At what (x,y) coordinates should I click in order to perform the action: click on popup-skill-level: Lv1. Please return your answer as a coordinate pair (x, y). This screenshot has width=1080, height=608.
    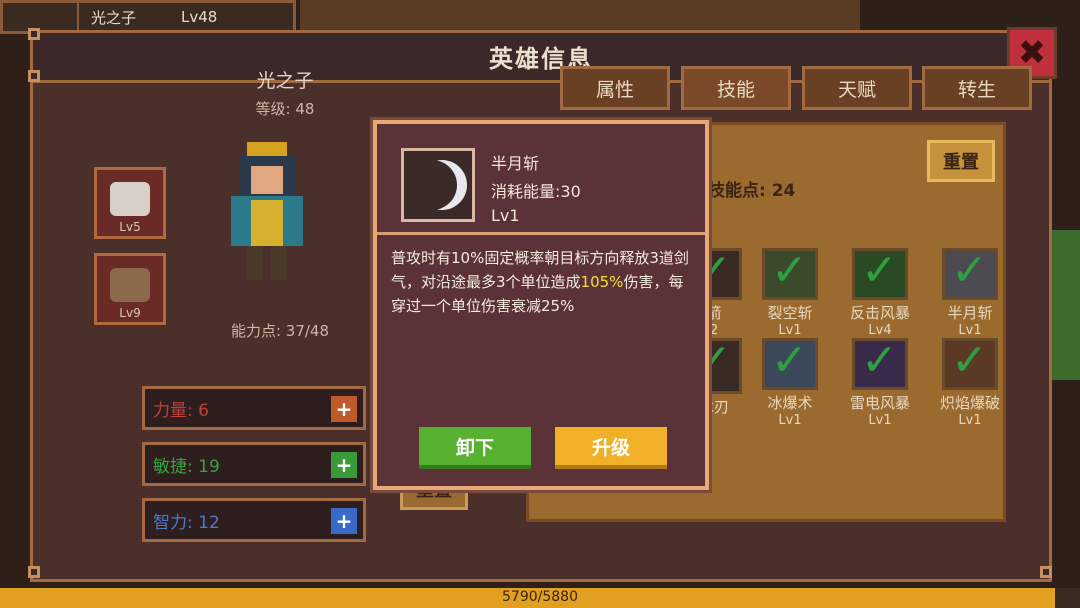
    Looking at the image, I should click on (505, 215).